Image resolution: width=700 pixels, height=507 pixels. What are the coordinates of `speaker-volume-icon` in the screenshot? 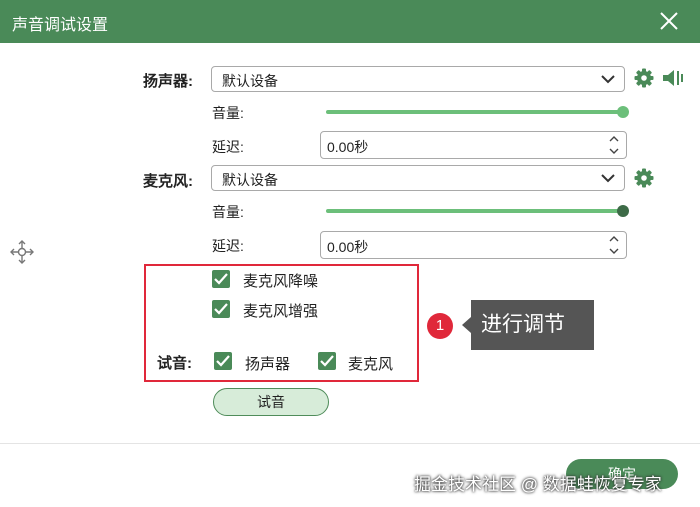 It's located at (673, 78).